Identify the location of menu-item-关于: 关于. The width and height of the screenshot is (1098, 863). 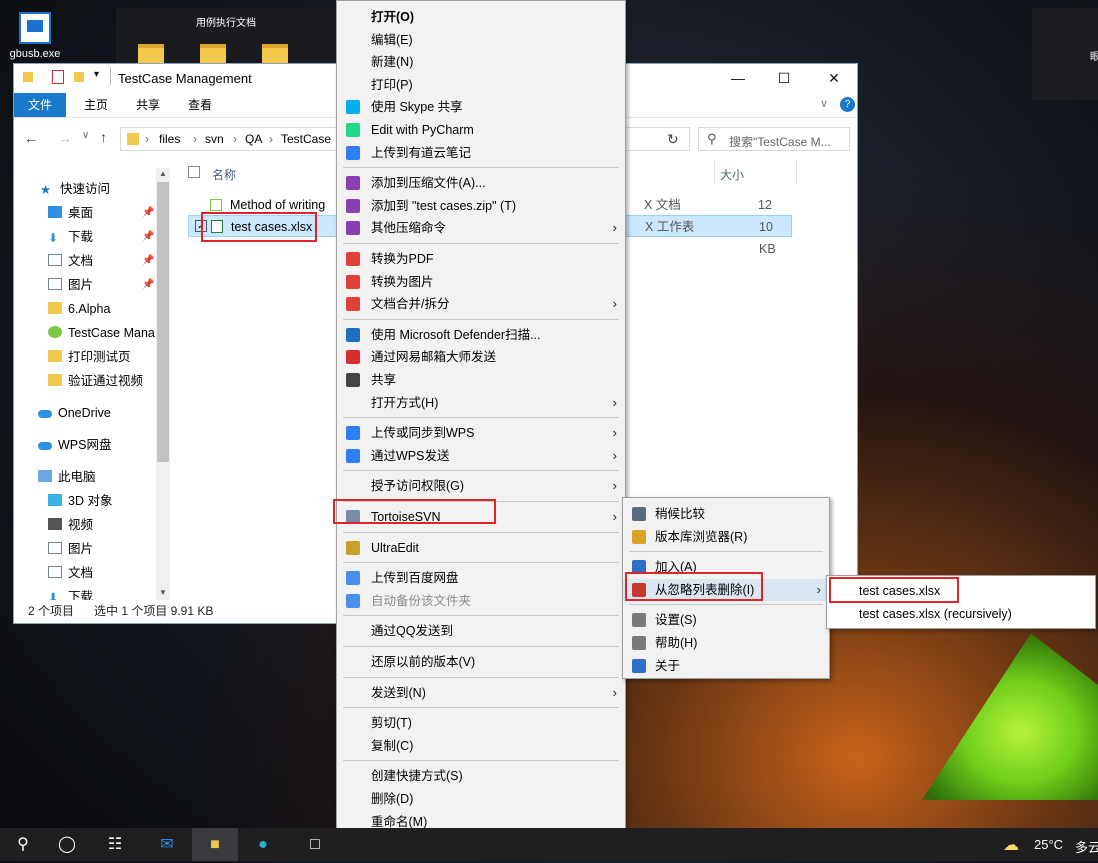
(726, 666).